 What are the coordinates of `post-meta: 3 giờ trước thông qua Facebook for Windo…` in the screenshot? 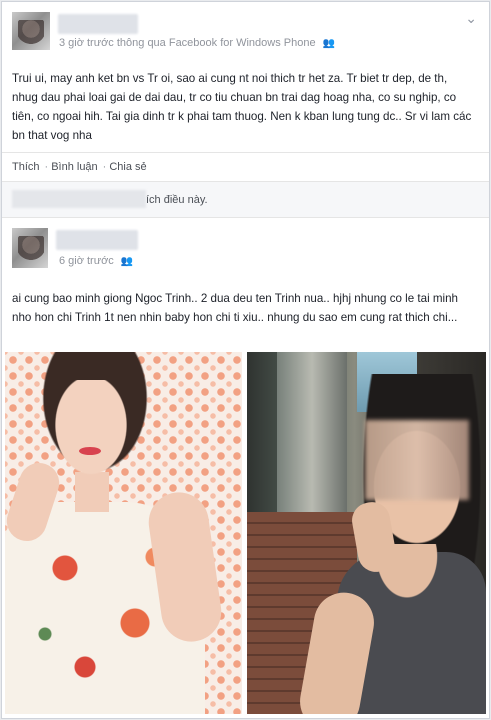 It's located at (197, 43).